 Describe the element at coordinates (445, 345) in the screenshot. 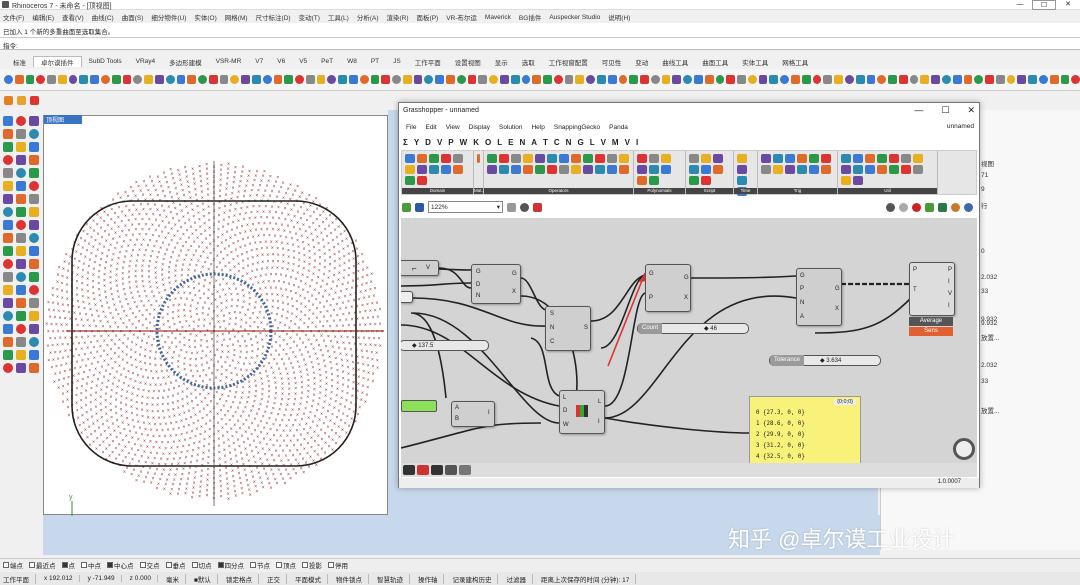

I see `number-slider: ◆ 137.5` at that location.